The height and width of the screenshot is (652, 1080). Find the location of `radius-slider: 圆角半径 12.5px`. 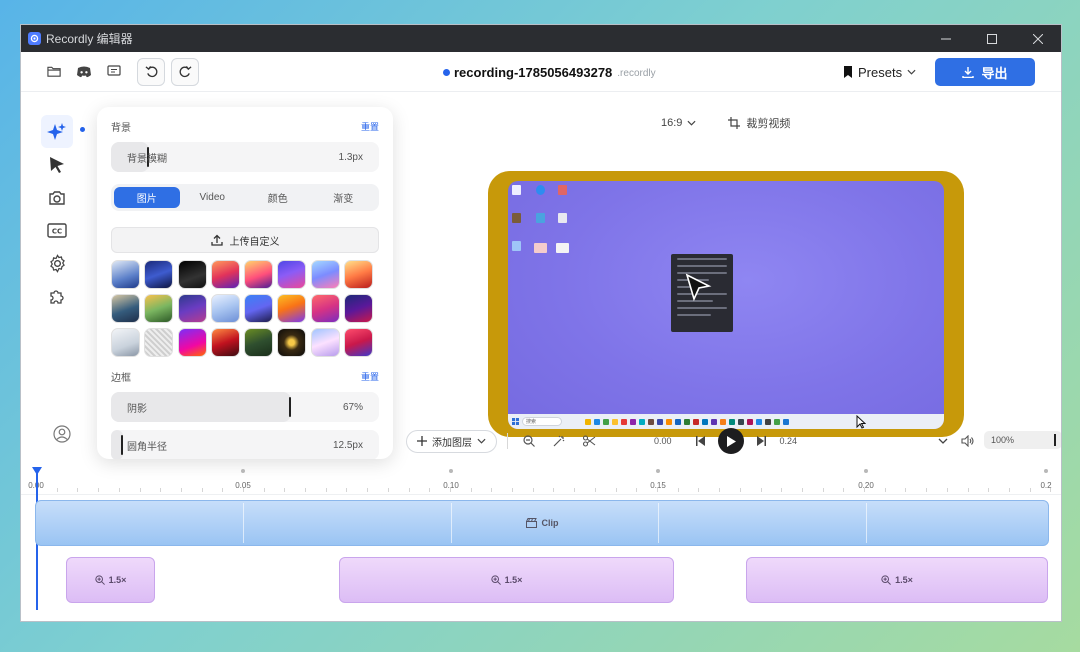

radius-slider: 圆角半径 12.5px is located at coordinates (245, 444).